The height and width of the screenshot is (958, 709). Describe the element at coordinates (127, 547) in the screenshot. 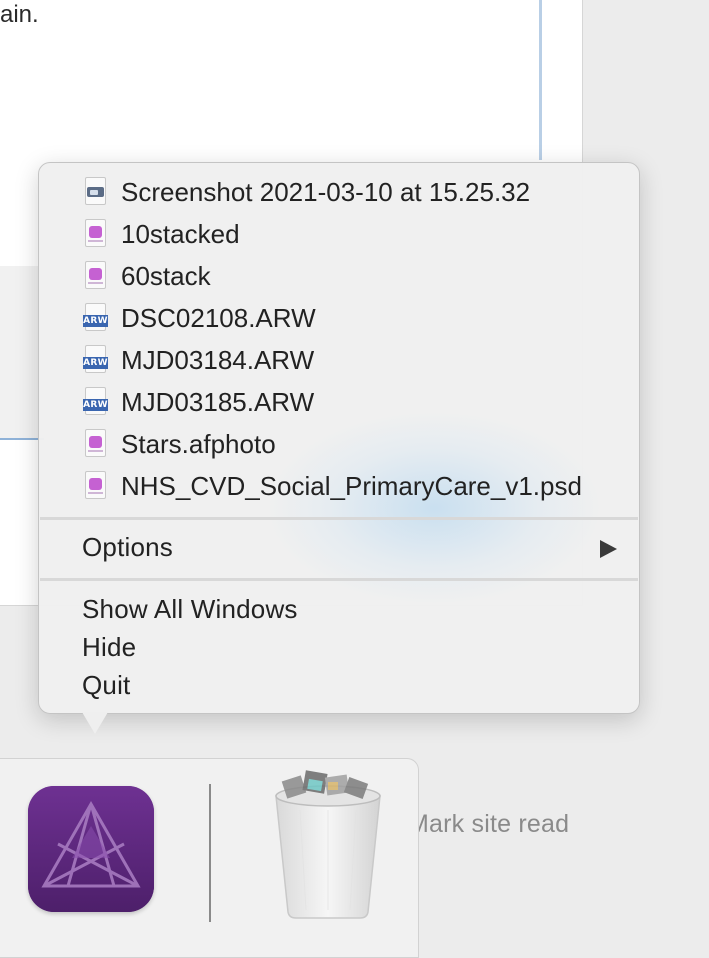

I see `options-menu-item: Options` at that location.